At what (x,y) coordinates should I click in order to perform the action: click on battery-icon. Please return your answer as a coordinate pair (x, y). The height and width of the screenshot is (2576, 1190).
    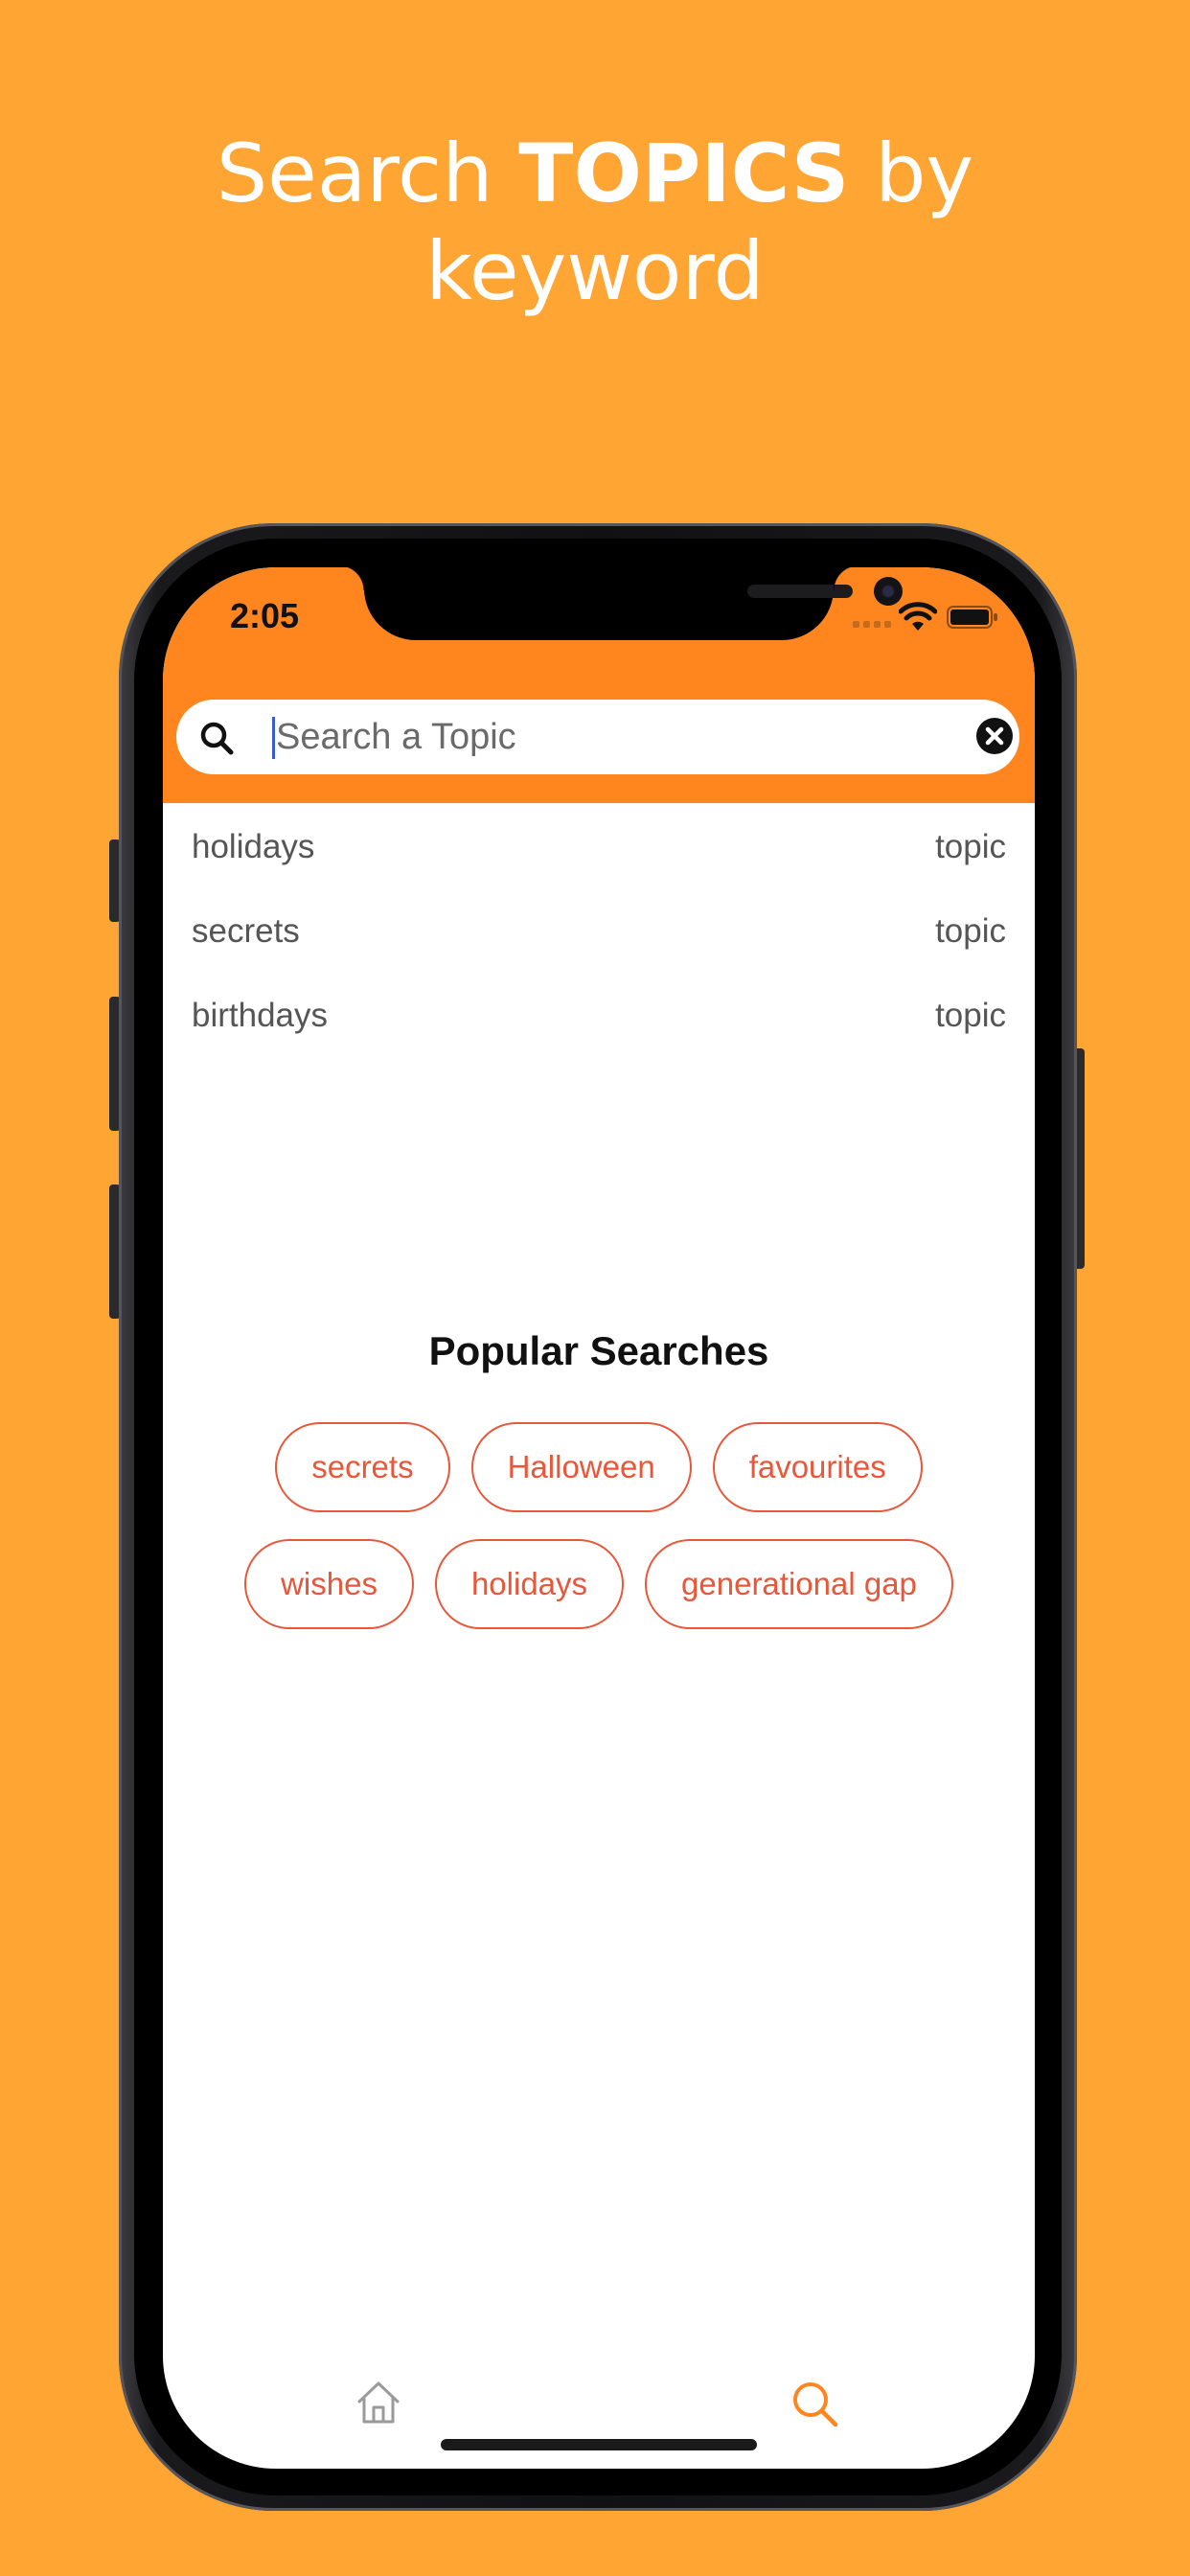
    Looking at the image, I should click on (972, 617).